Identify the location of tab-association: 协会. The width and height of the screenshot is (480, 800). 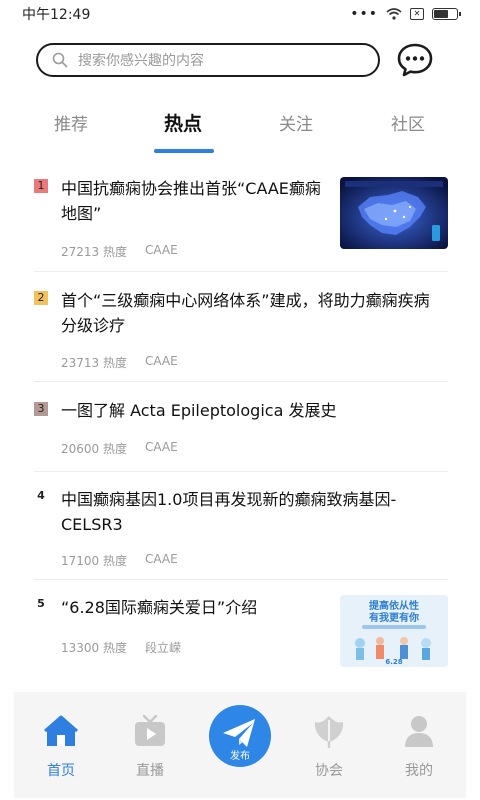
(329, 747).